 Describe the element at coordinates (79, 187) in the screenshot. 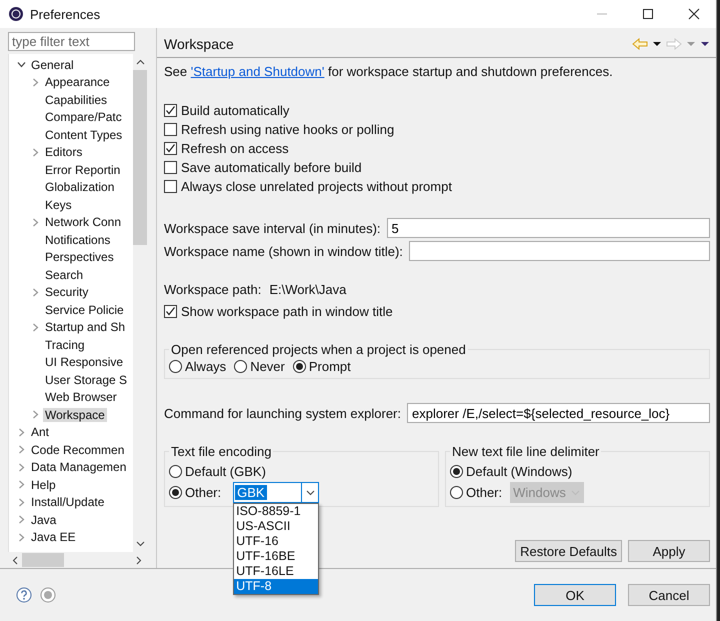

I see `tree-item: Globalization` at that location.